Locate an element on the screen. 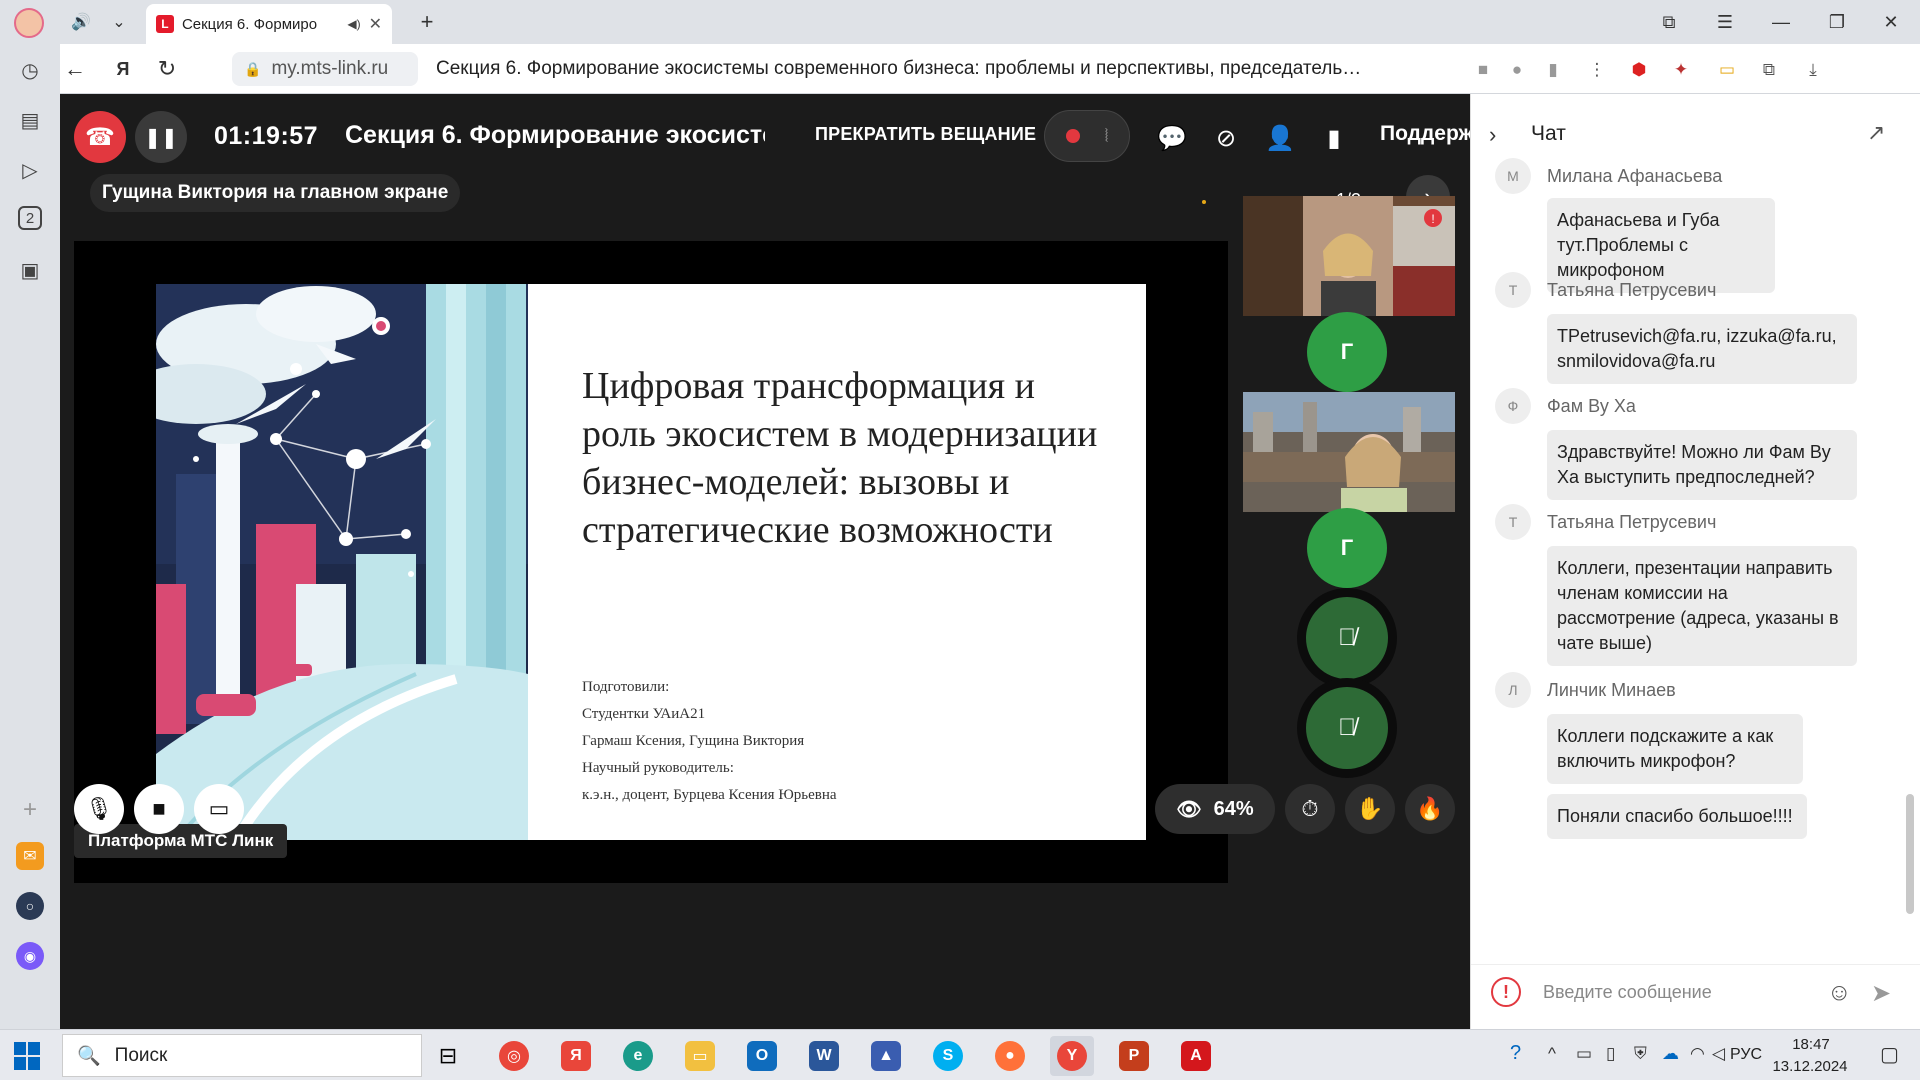  microphone-button: 🎙 is located at coordinates (99, 809).